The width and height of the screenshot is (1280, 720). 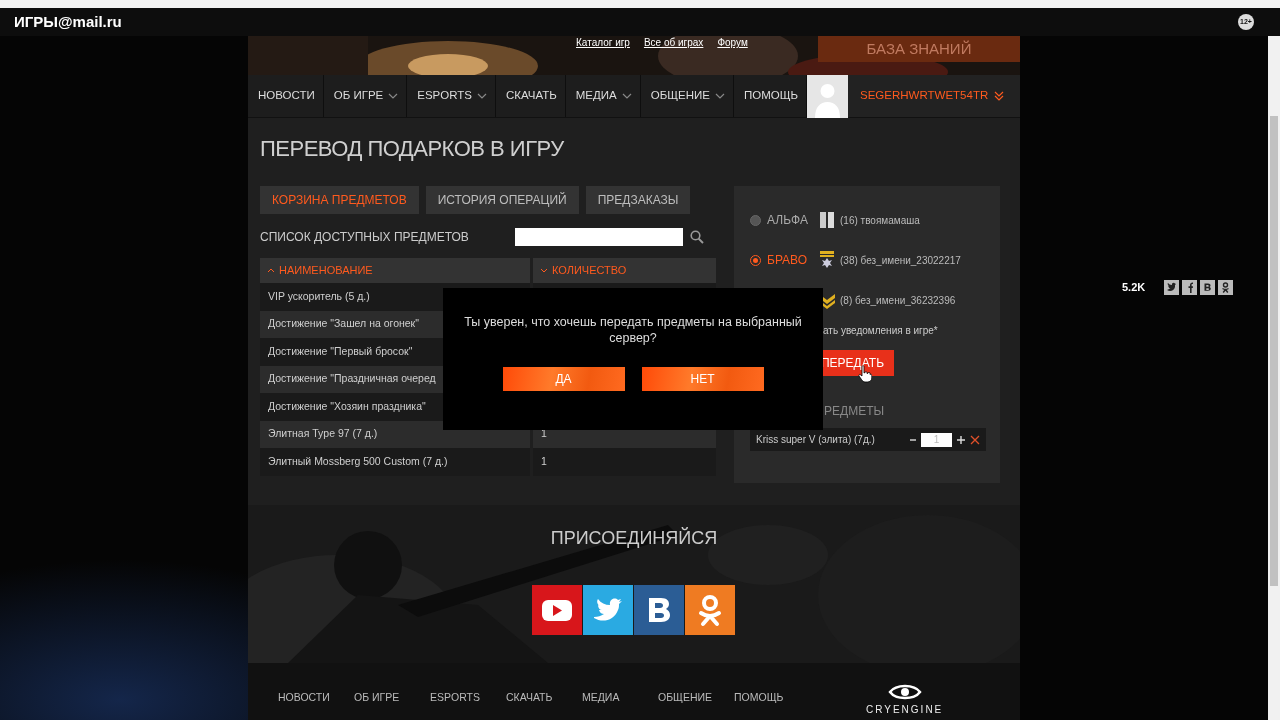 What do you see at coordinates (772, 697) in the screenshot?
I see `footer-link: ПОМОЩЬ` at bounding box center [772, 697].